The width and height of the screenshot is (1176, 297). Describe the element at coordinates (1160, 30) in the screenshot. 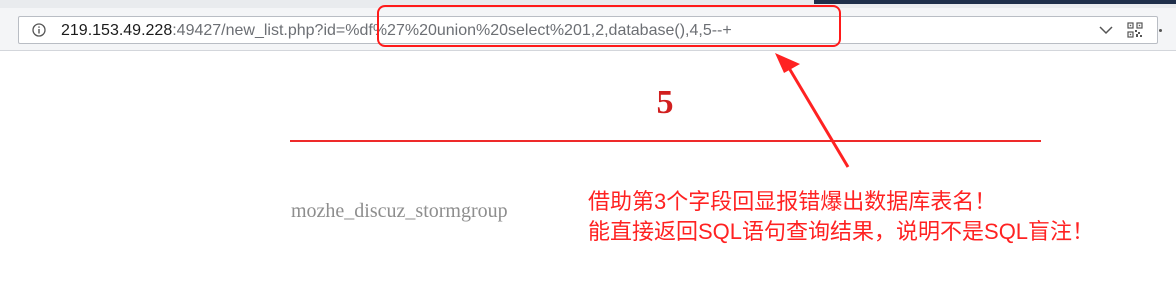

I see `more-icon` at that location.